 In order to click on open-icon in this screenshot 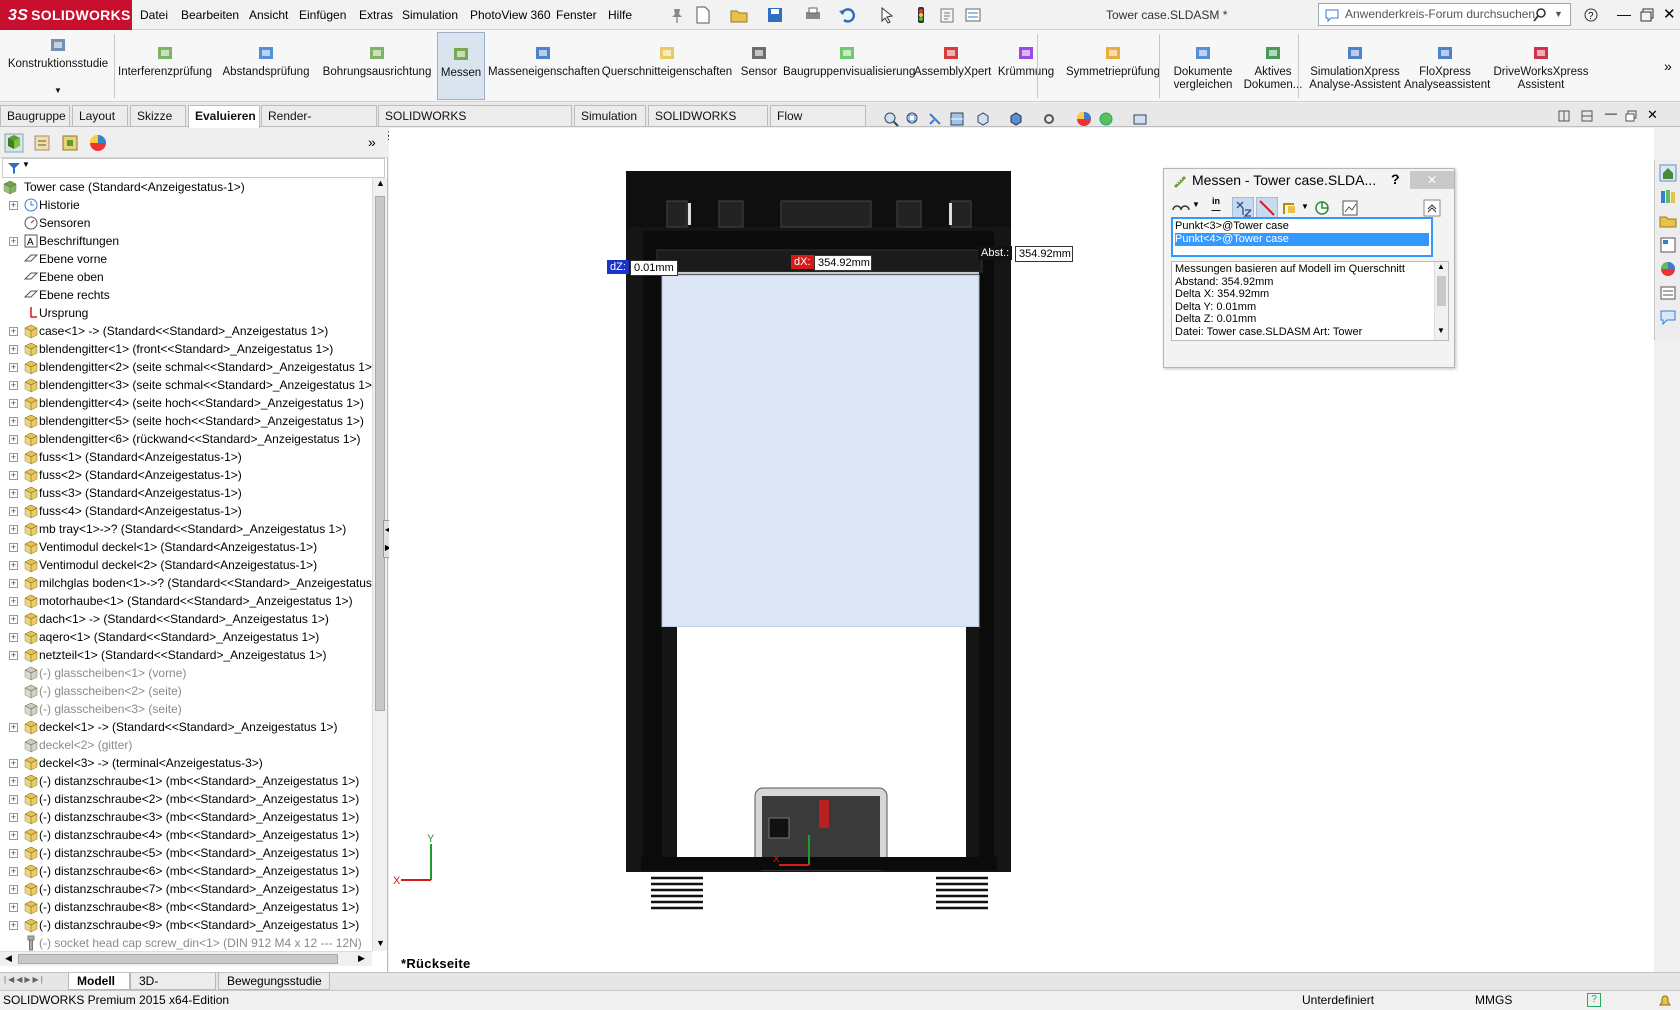, I will do `click(739, 15)`.